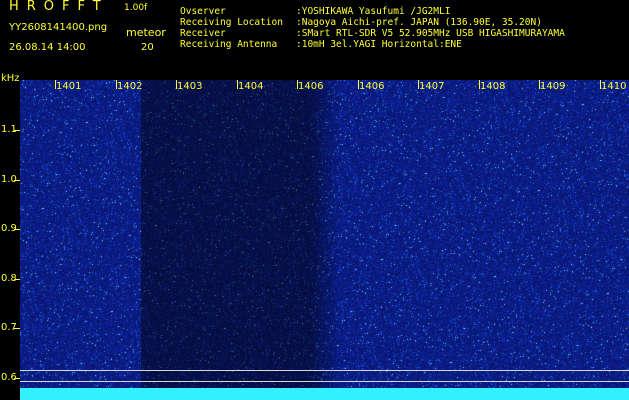 Image resolution: width=629 pixels, height=400 pixels. Describe the element at coordinates (9, 278) in the screenshot. I see `y-tick-label: 0.8` at that location.